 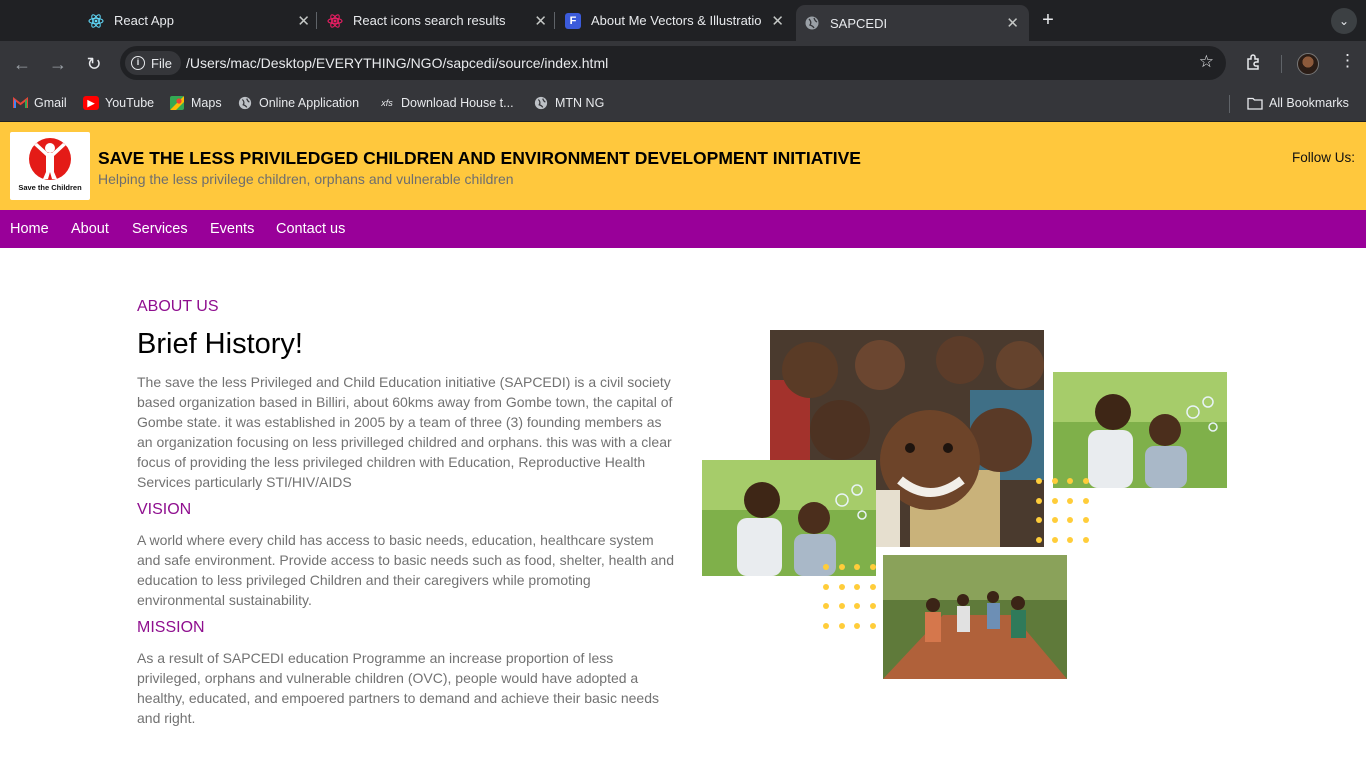 I want to click on xfs-icon: xfs, so click(x=387, y=103).